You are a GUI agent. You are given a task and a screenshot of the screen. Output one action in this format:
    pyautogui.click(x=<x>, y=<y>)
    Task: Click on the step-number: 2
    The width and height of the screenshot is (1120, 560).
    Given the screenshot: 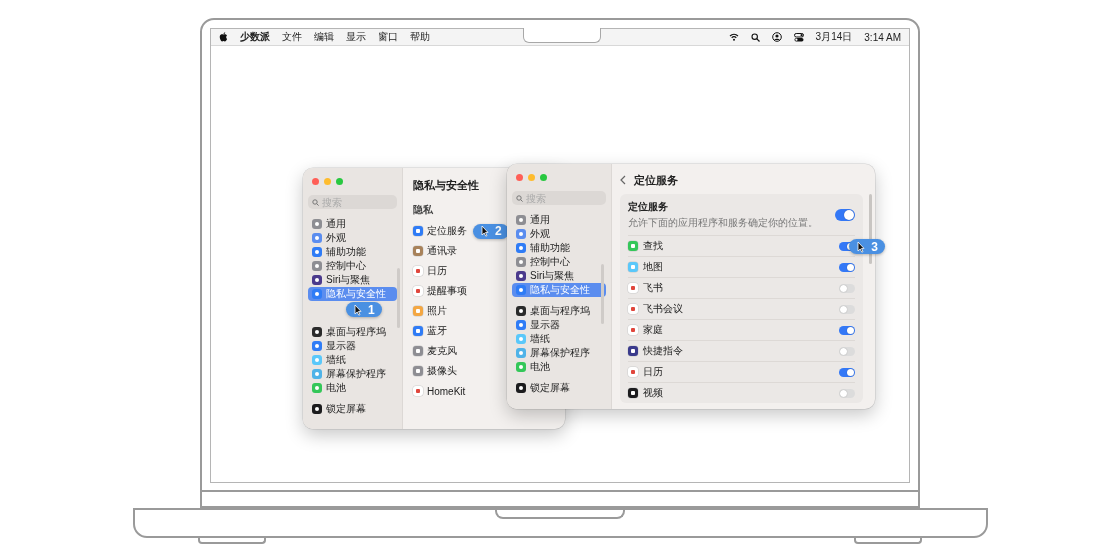 What is the action you would take?
    pyautogui.click(x=498, y=231)
    